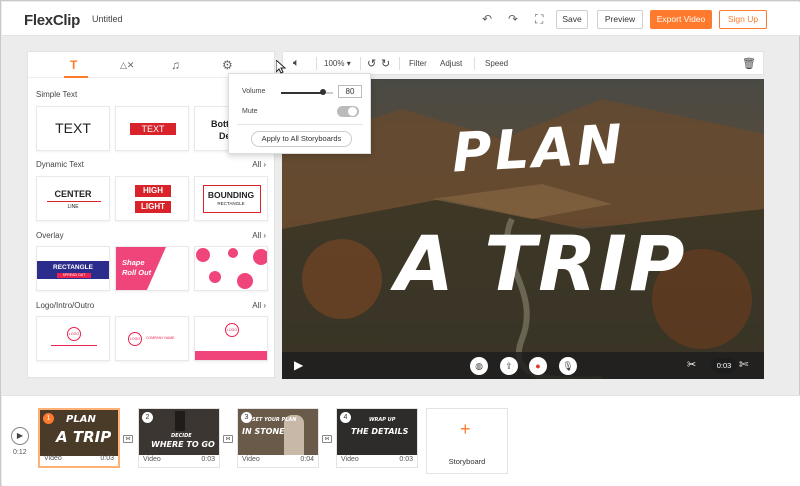 Image resolution: width=800 pixels, height=486 pixels. Describe the element at coordinates (371, 63) in the screenshot. I see `rotate-left-icon: ↺` at that location.